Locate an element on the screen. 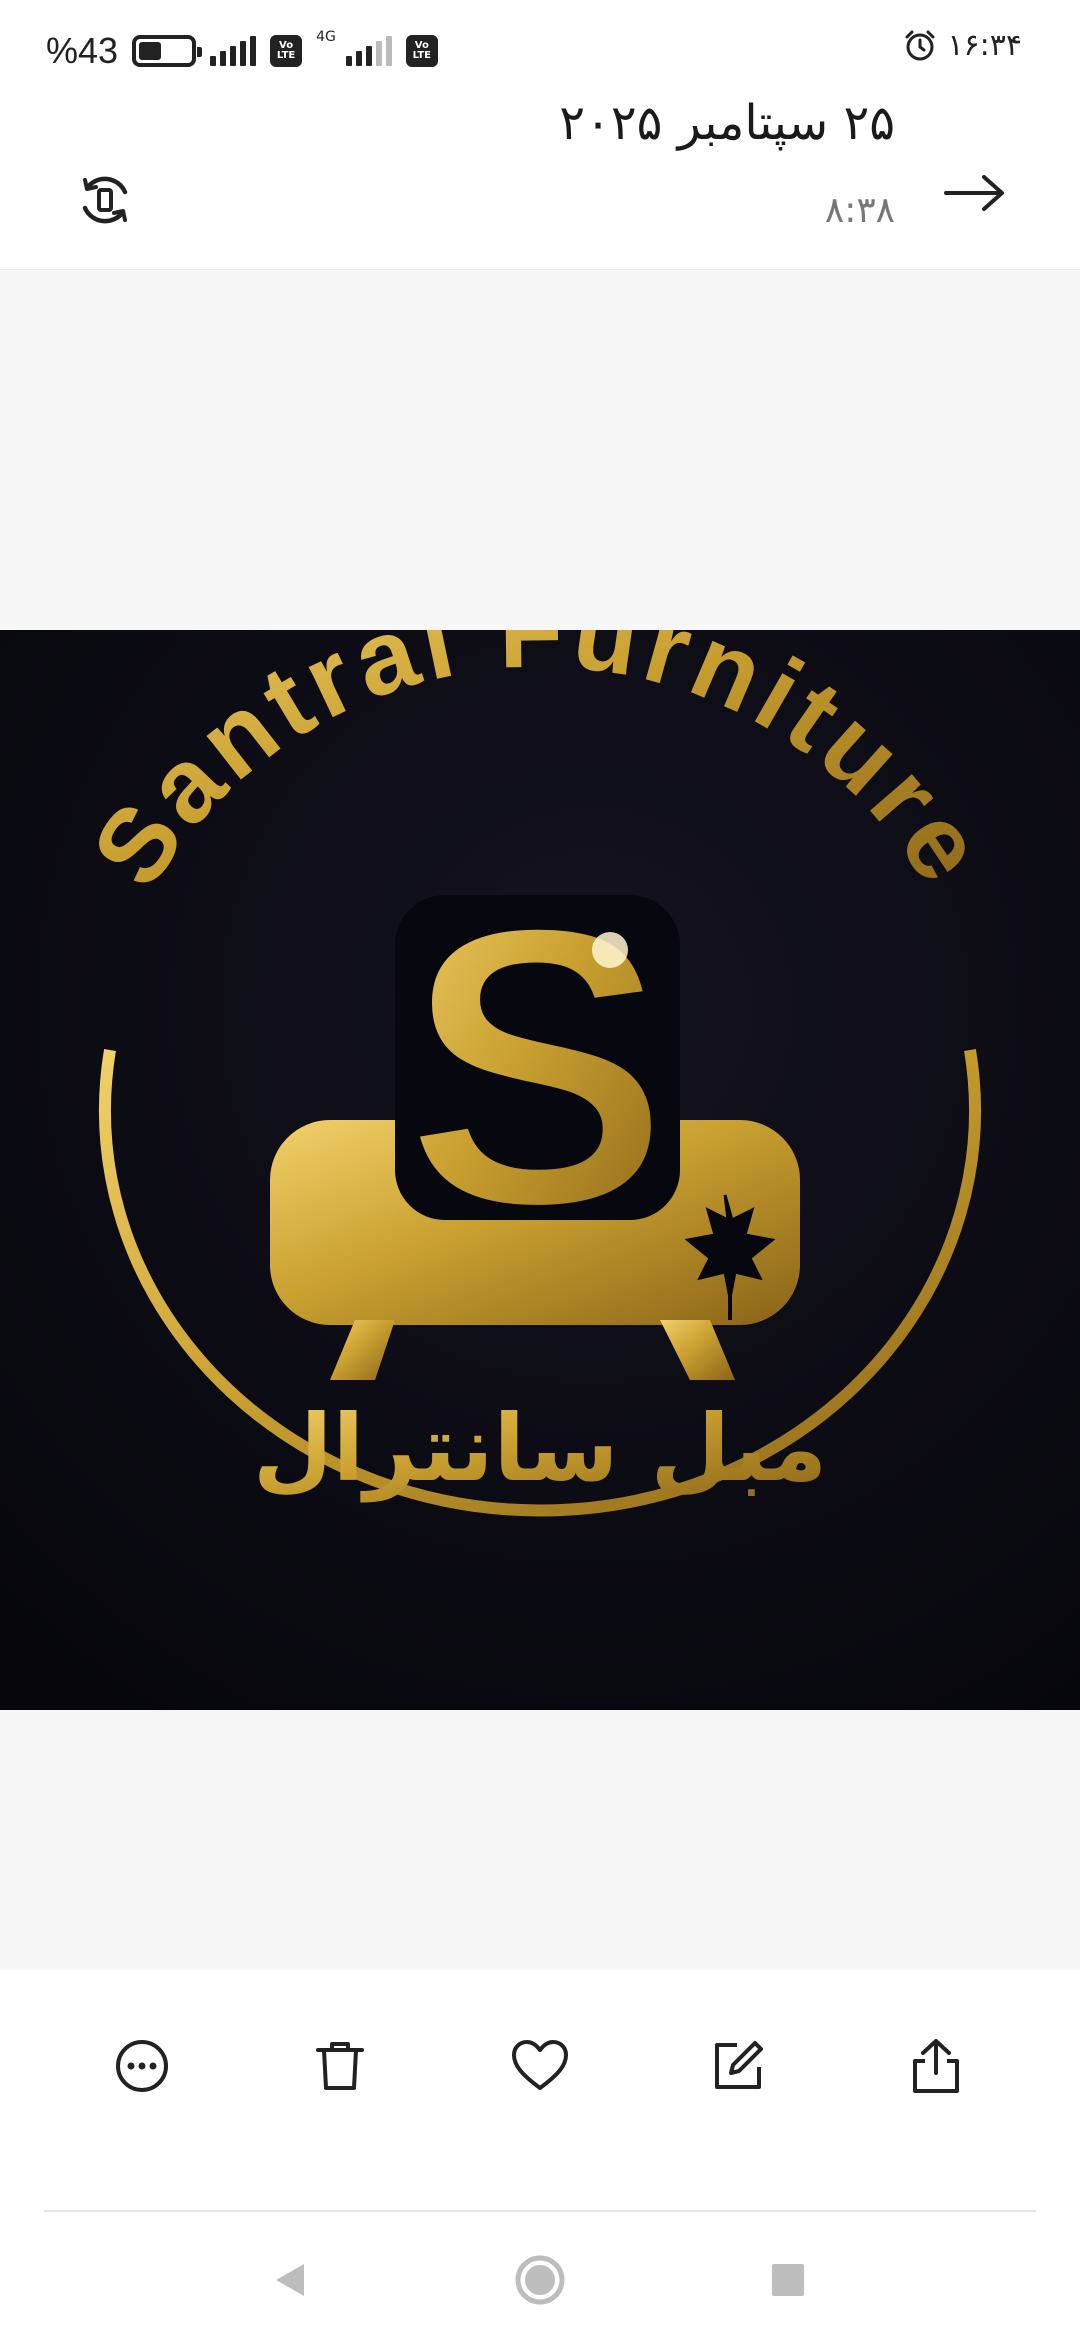  edit-button is located at coordinates (738, 2066).